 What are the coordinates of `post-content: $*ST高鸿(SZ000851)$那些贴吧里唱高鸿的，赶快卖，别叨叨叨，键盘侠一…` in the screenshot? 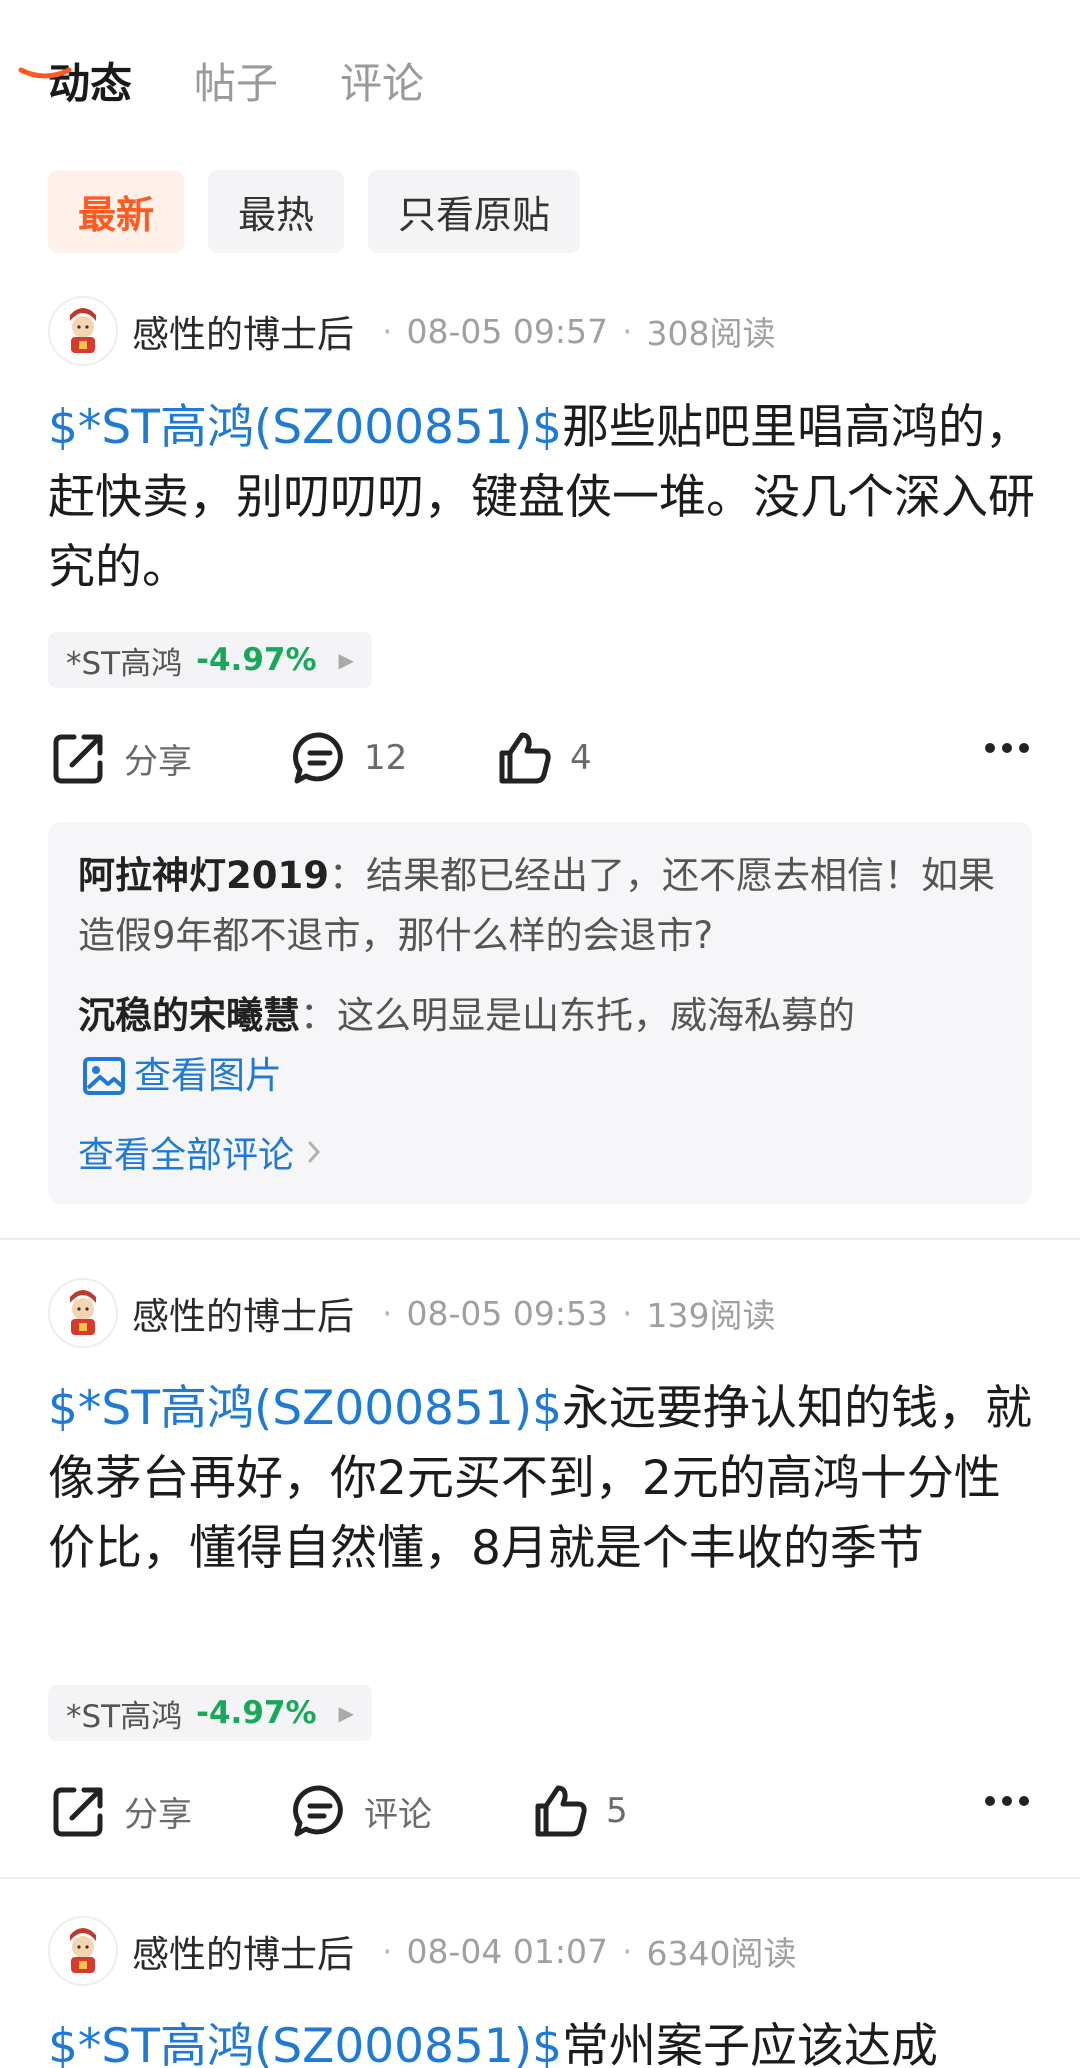 It's located at (543, 498).